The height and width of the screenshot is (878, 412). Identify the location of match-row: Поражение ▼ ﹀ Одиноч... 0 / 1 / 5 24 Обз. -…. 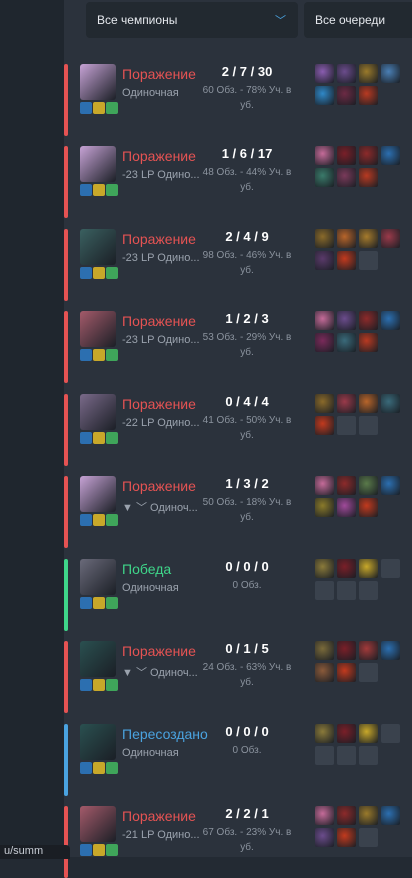
(238, 677).